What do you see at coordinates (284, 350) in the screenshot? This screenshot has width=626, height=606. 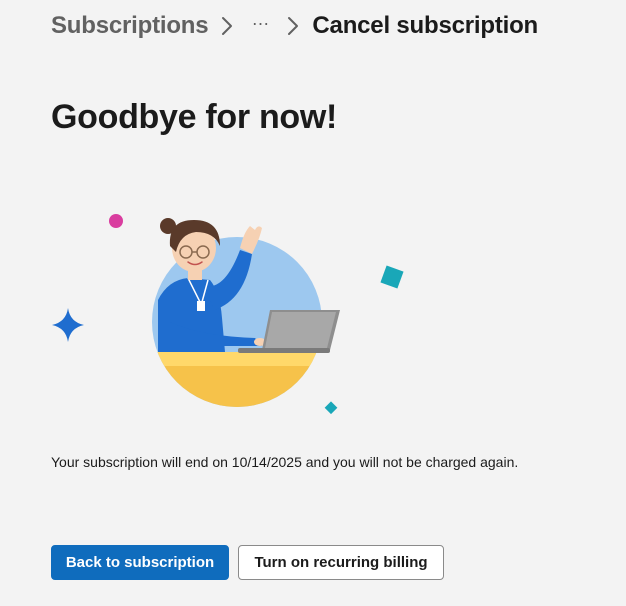 I see `laptop-base` at bounding box center [284, 350].